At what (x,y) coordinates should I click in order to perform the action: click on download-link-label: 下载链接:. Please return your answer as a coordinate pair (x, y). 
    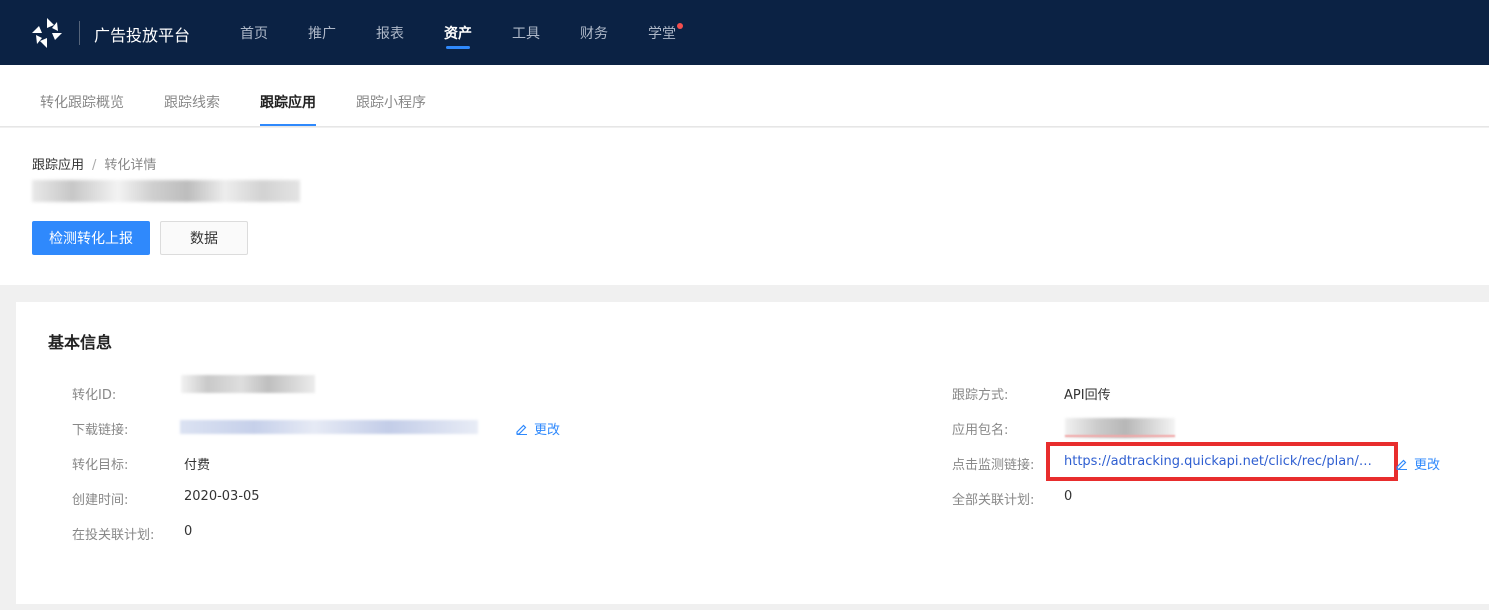
    Looking at the image, I should click on (100, 430).